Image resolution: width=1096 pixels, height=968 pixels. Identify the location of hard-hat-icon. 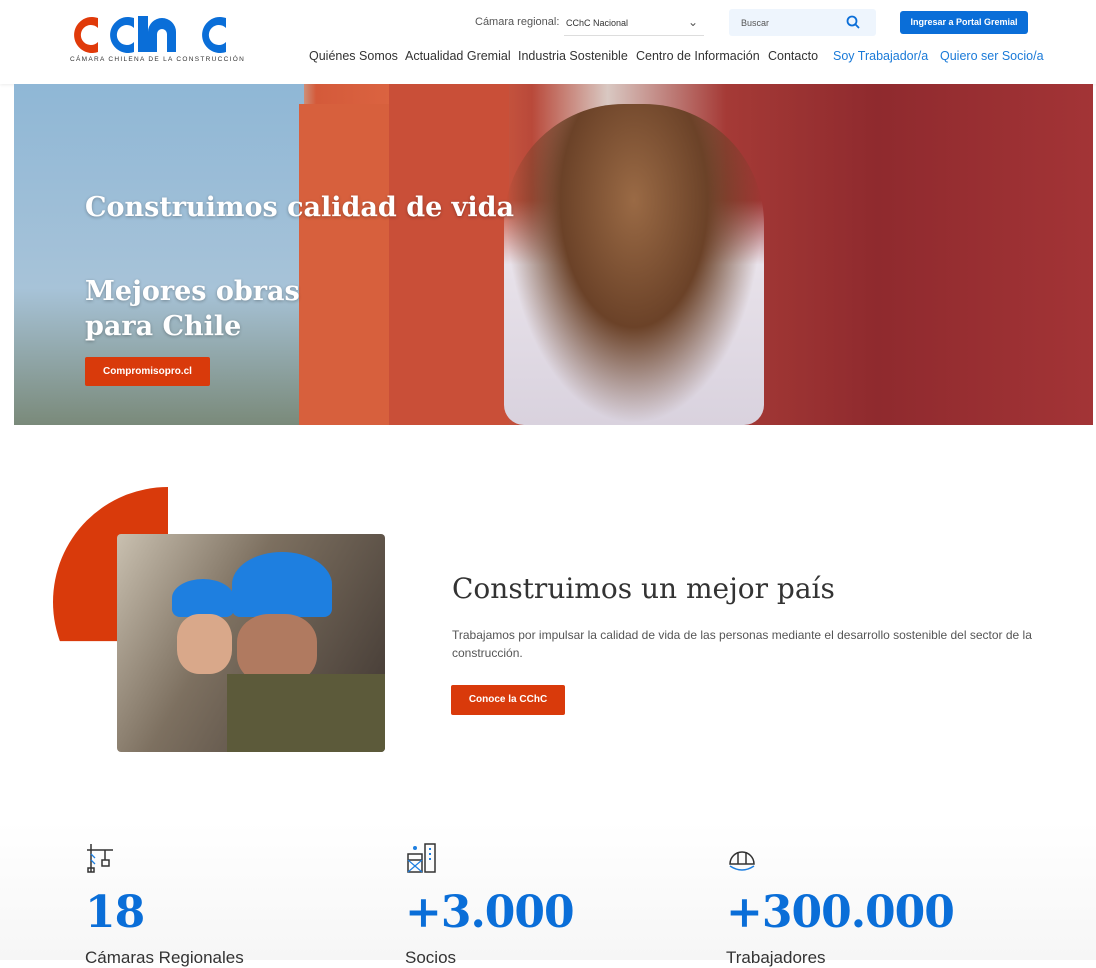
(742, 861).